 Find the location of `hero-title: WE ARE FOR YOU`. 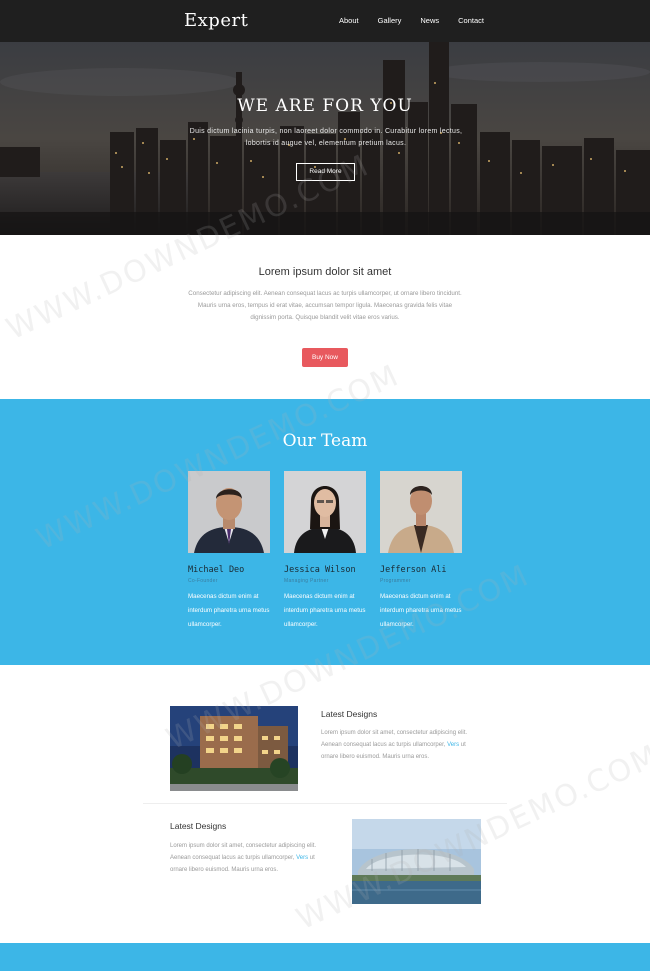

hero-title: WE ARE FOR YOU is located at coordinates (325, 106).